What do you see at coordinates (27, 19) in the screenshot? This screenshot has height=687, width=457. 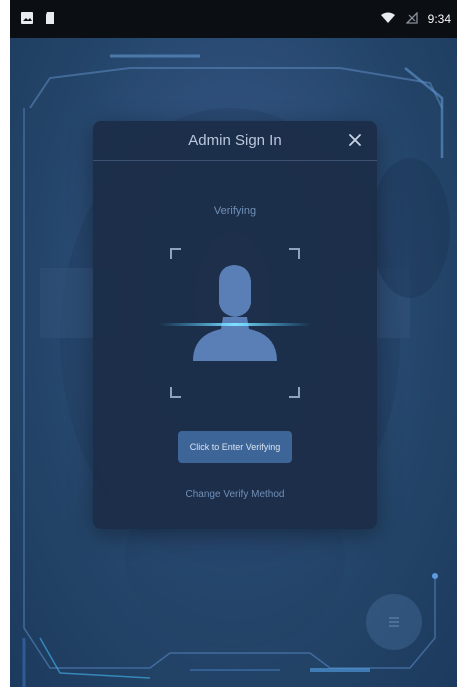 I see `image-icon` at bounding box center [27, 19].